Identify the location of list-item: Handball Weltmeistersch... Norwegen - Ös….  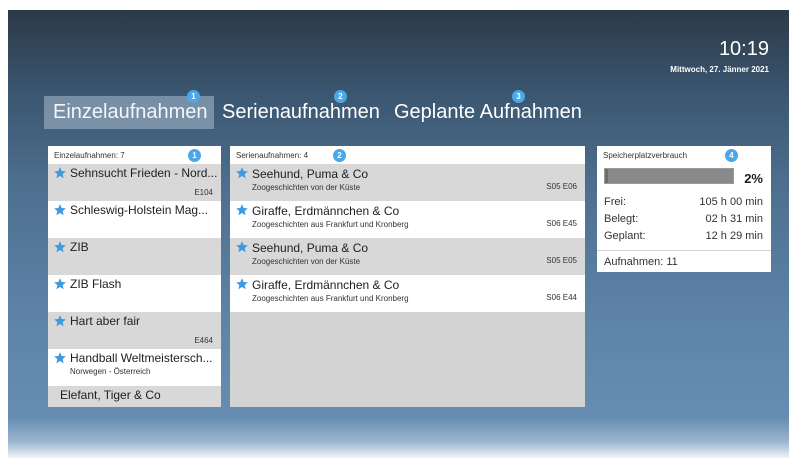
(134, 367).